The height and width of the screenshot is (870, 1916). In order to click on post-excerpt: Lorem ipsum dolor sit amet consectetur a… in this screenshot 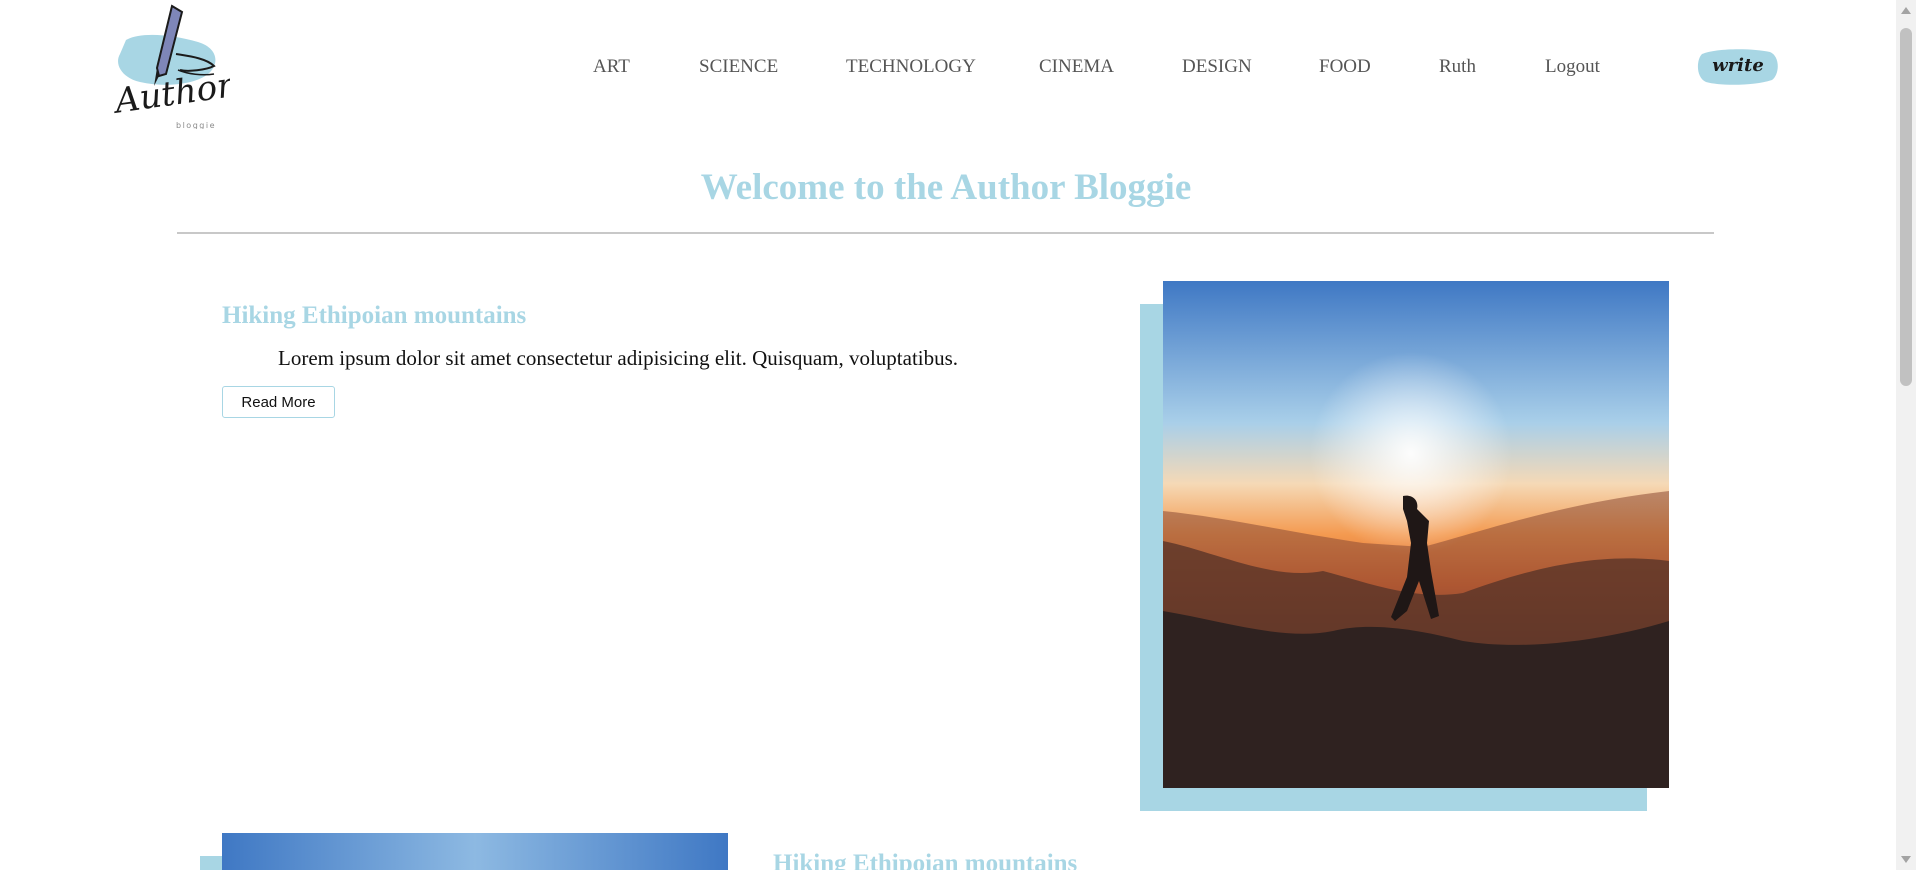, I will do `click(618, 358)`.